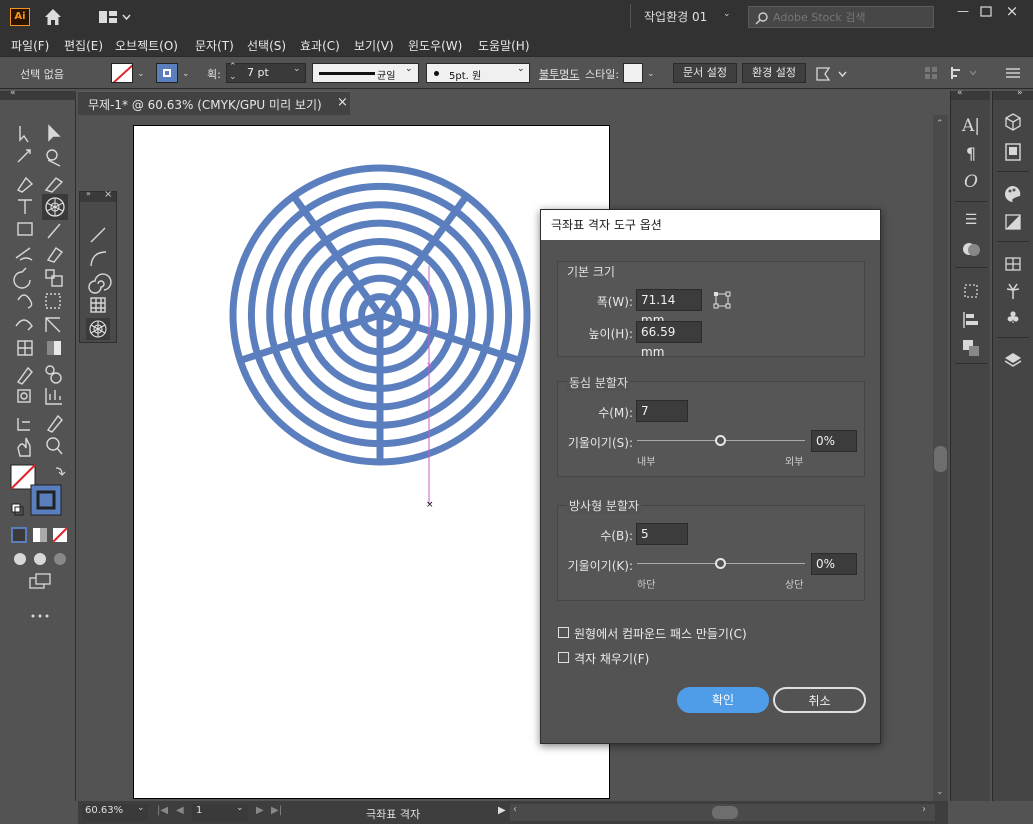 Image resolution: width=1033 pixels, height=824 pixels. I want to click on close-icon: ×, so click(108, 194).